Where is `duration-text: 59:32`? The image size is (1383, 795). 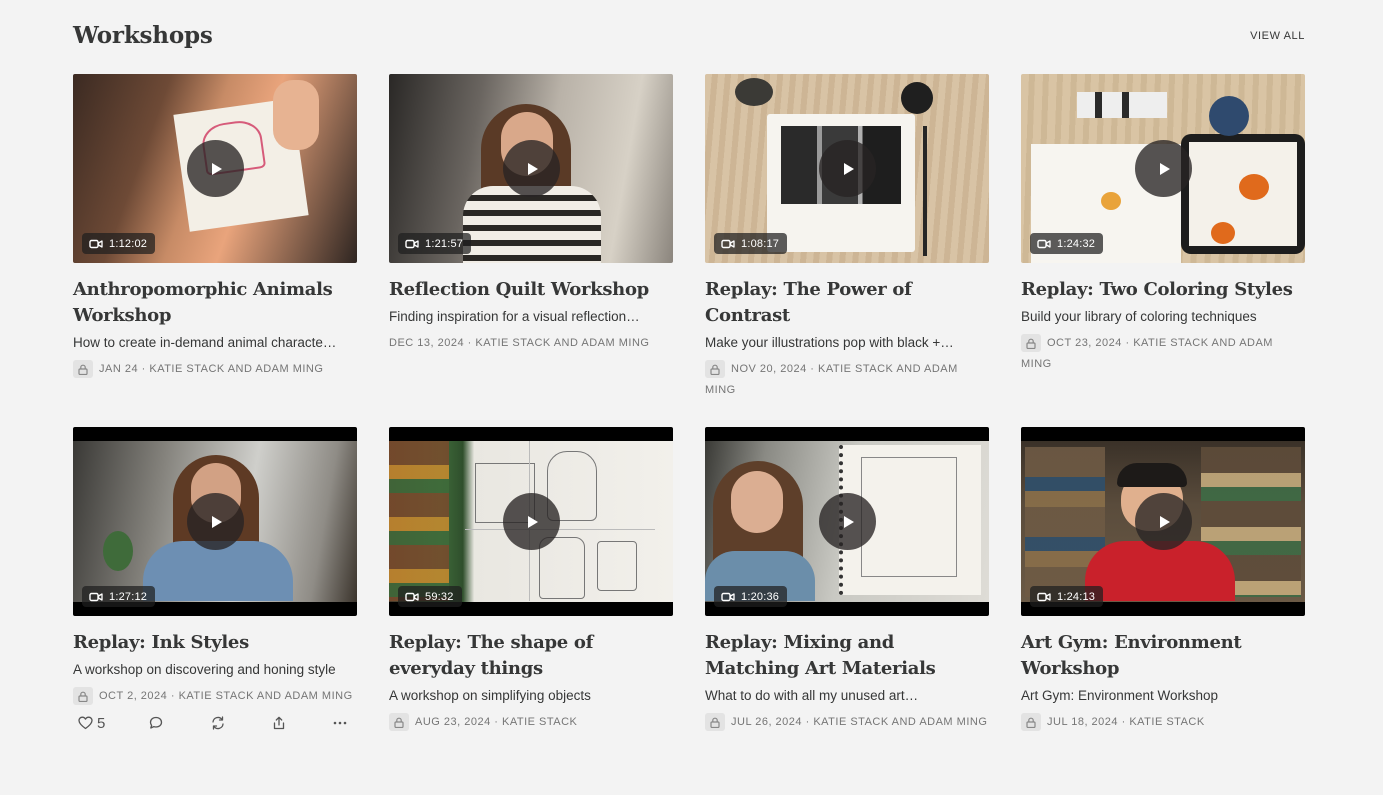 duration-text: 59:32 is located at coordinates (439, 596).